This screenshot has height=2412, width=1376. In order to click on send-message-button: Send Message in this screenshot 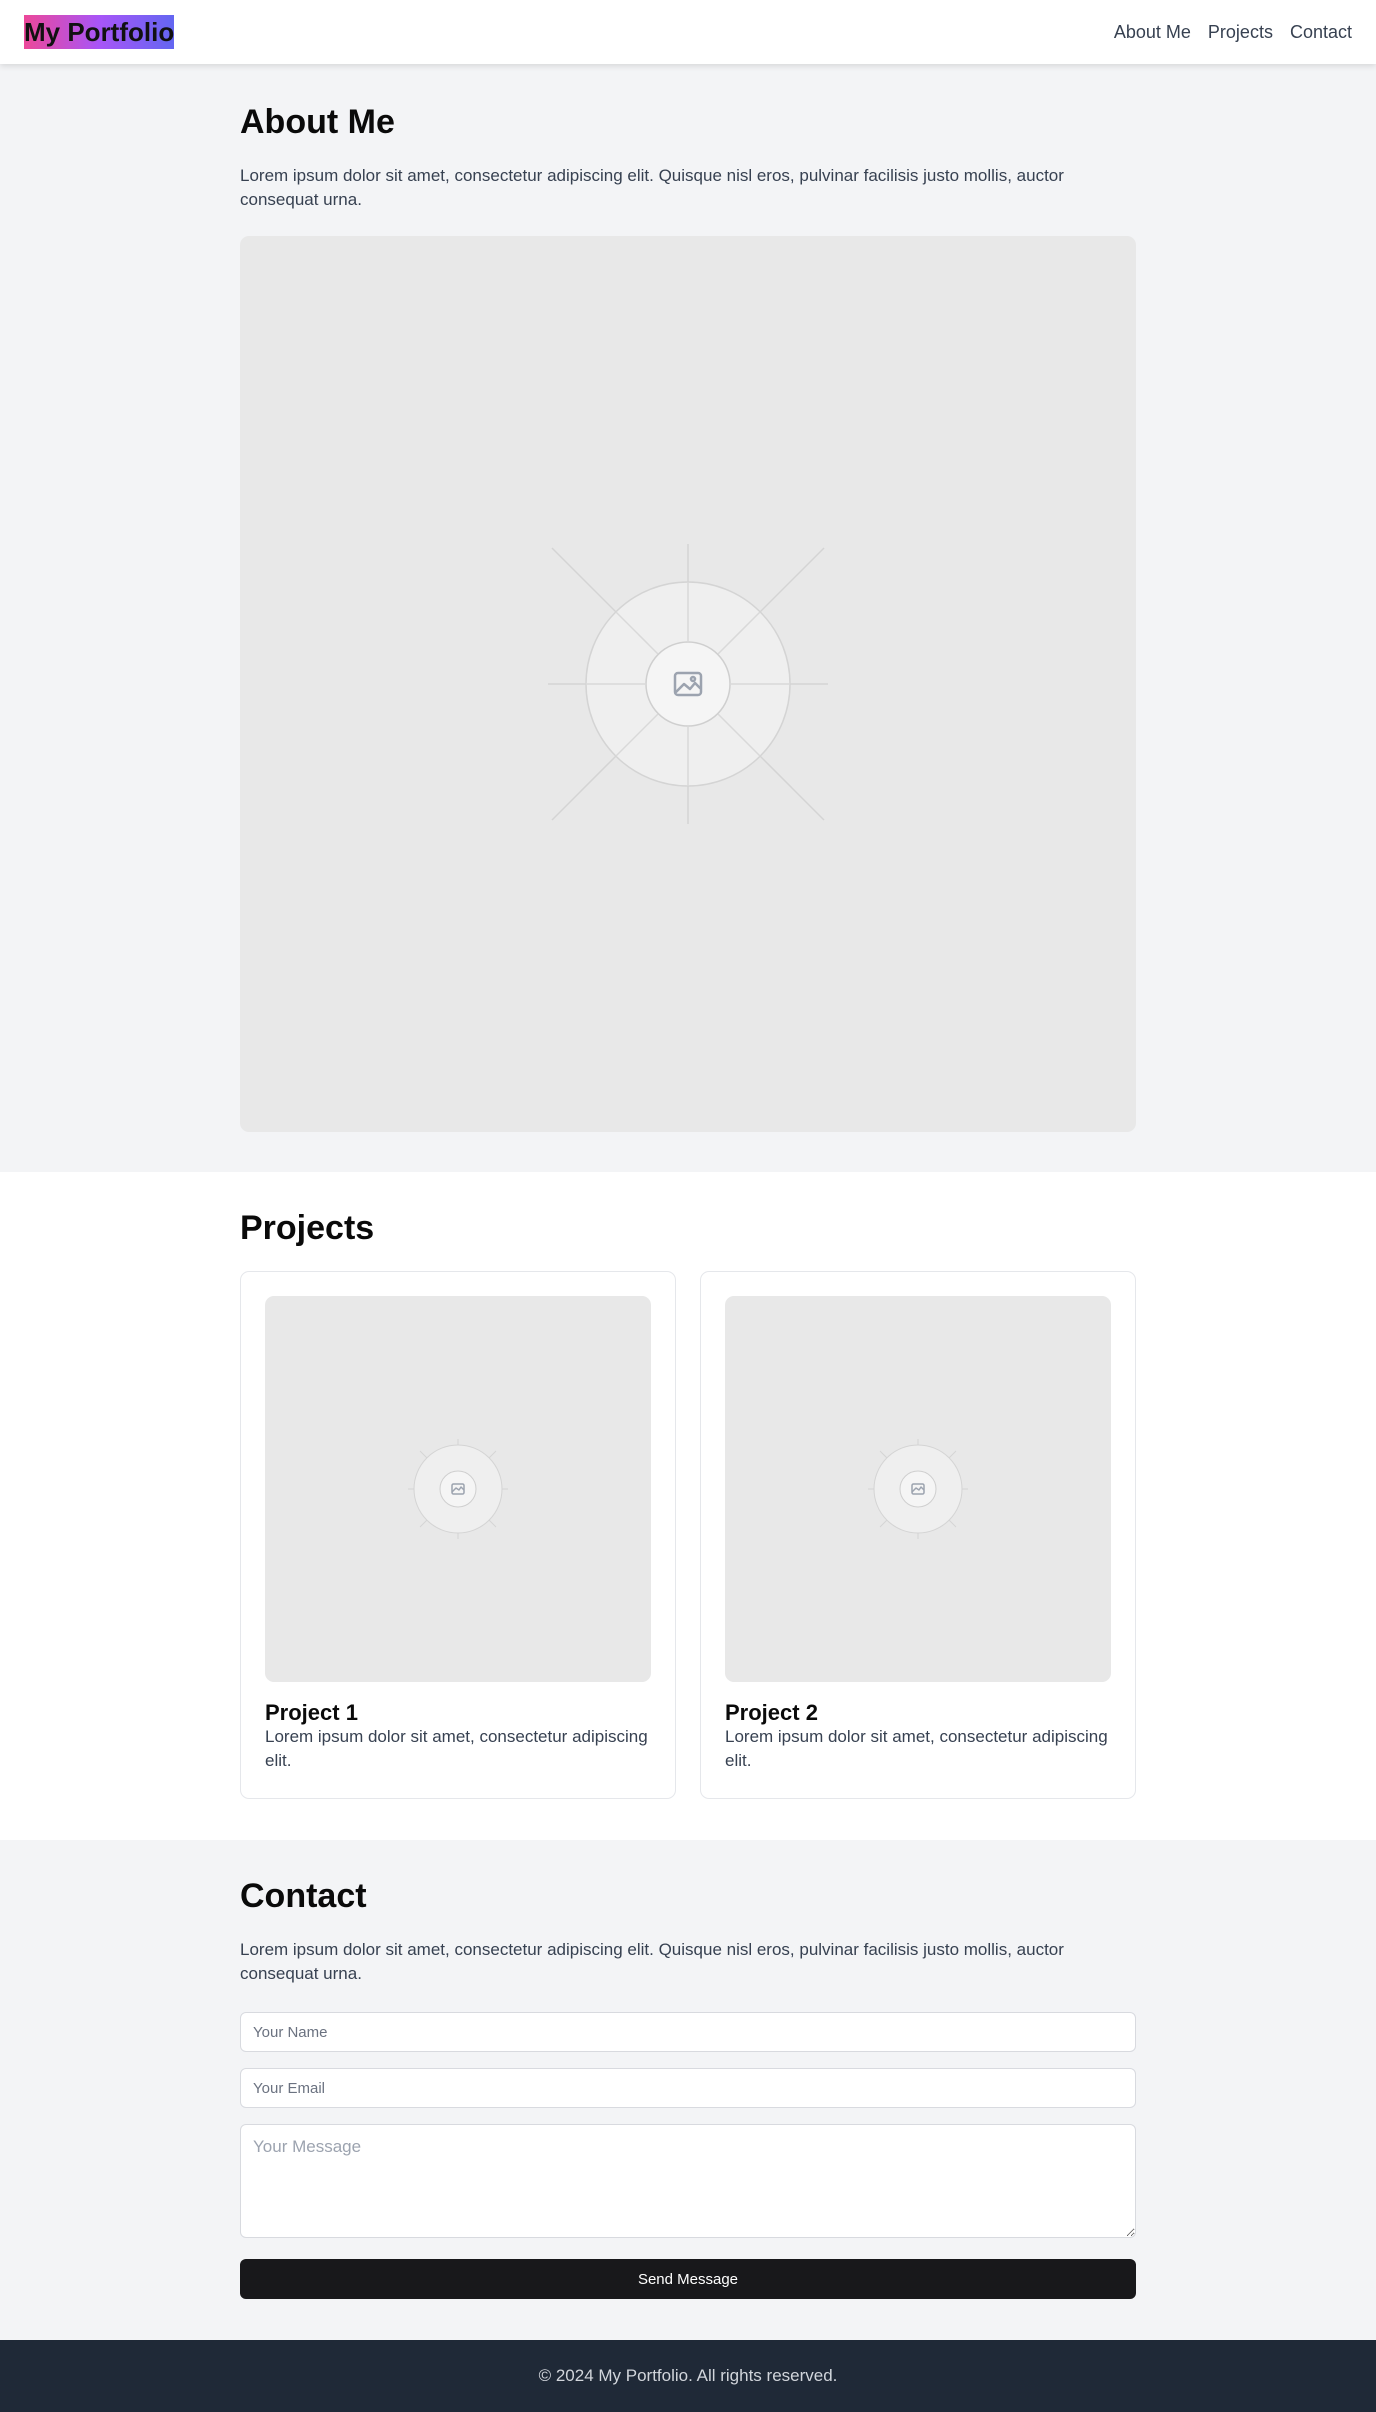, I will do `click(688, 2279)`.